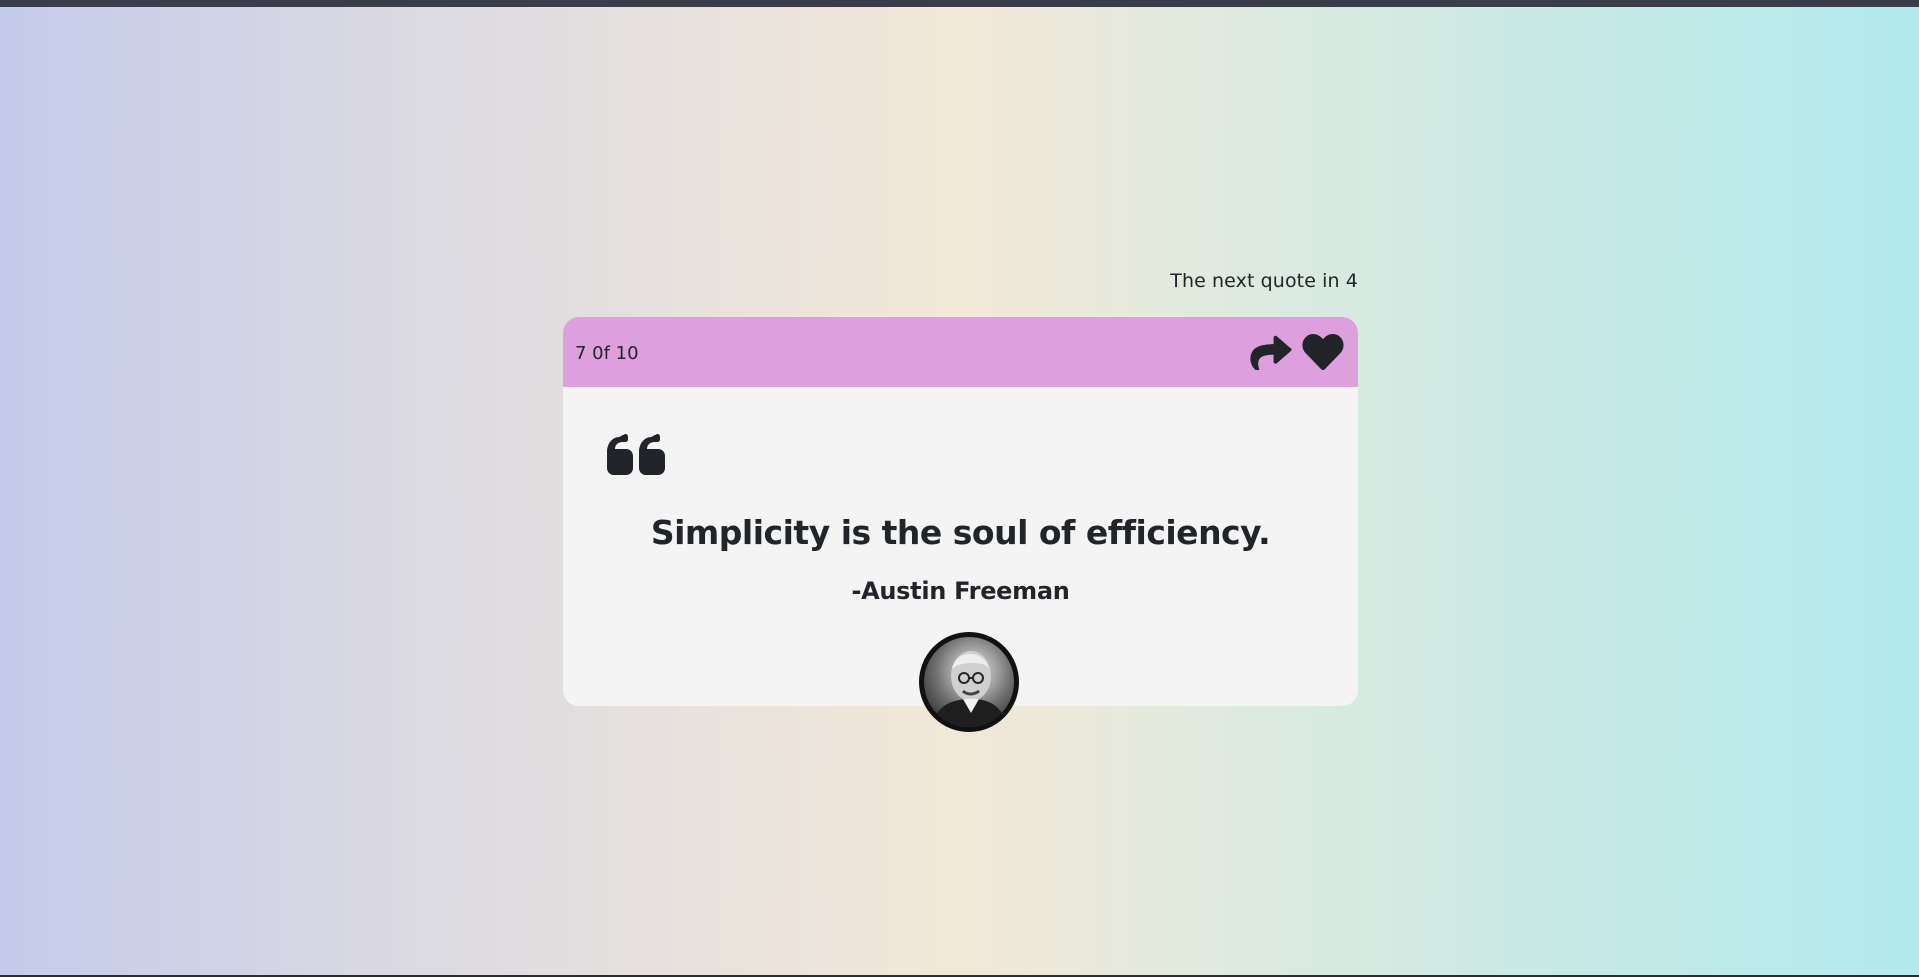 The height and width of the screenshot is (977, 1919). Describe the element at coordinates (607, 353) in the screenshot. I see `quote-counter: 7 0f 10` at that location.